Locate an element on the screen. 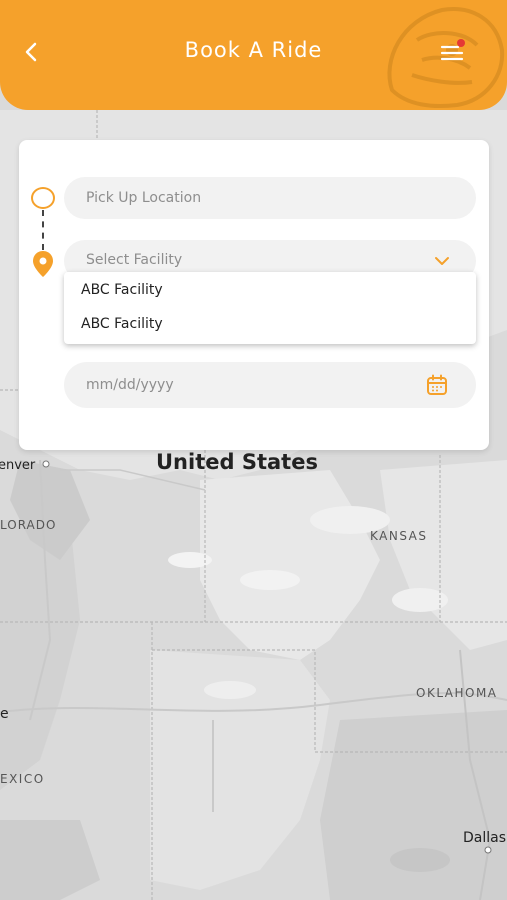 This screenshot has height=900, width=507. date-input is located at coordinates (270, 385).